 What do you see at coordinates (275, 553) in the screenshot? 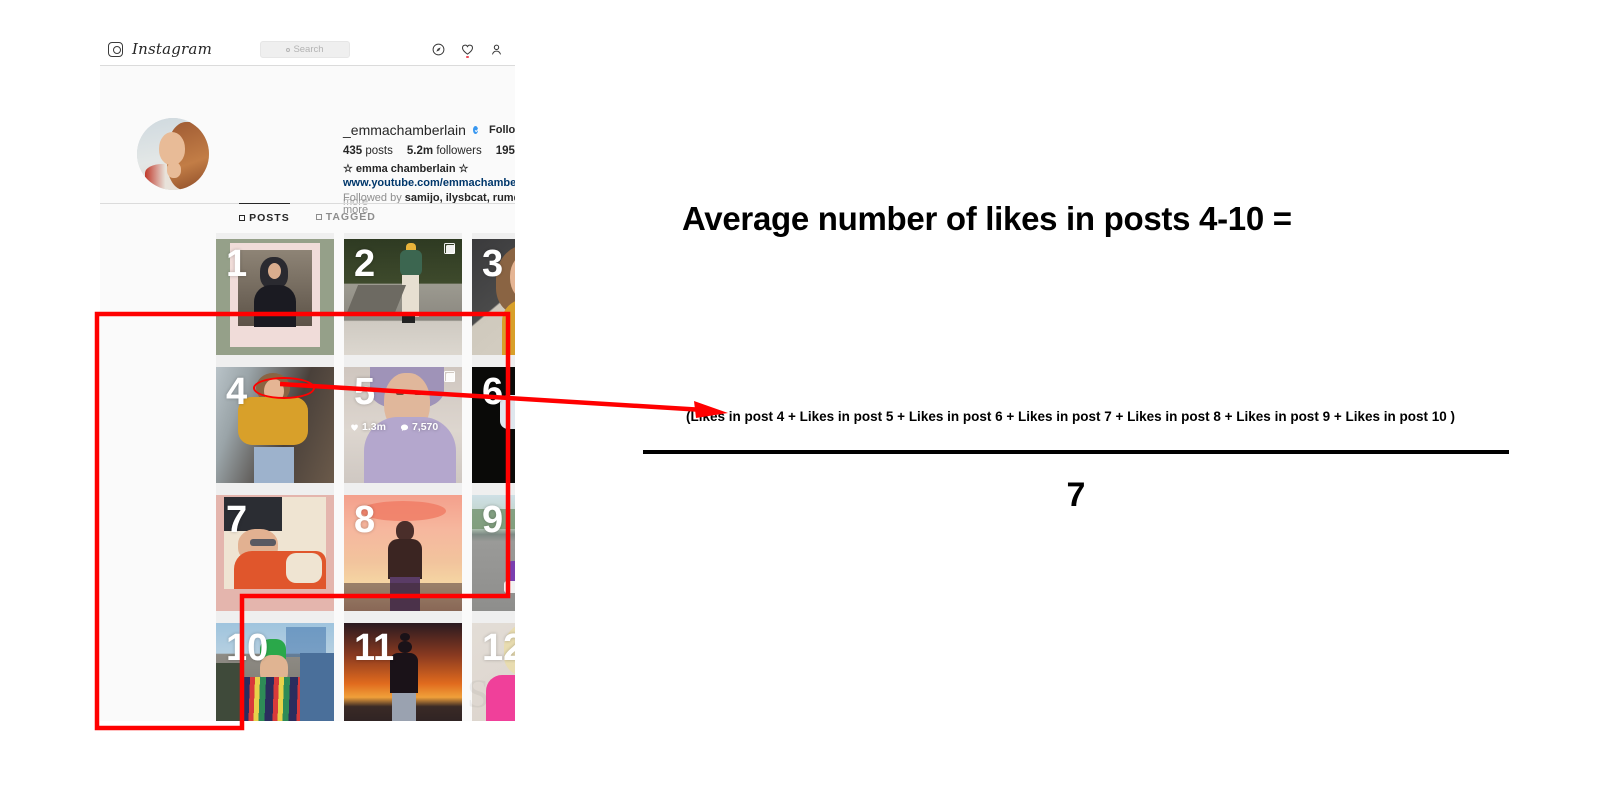
I see `post-thumbnail: 7` at bounding box center [275, 553].